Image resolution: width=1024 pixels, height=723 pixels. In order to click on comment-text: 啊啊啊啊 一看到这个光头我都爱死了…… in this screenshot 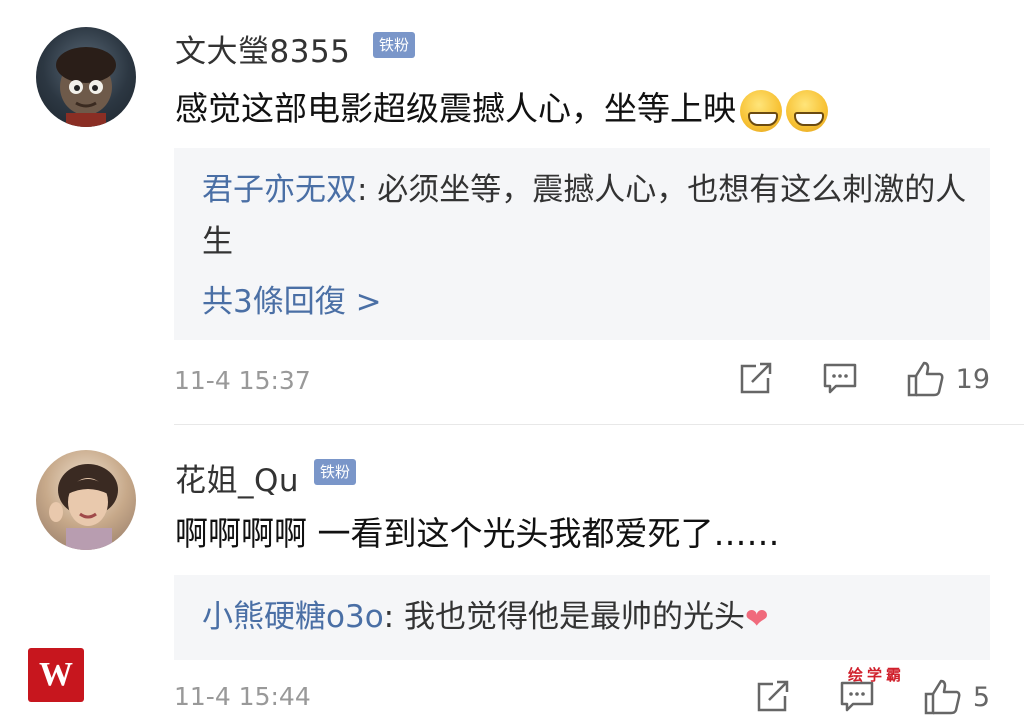, I will do `click(477, 533)`.